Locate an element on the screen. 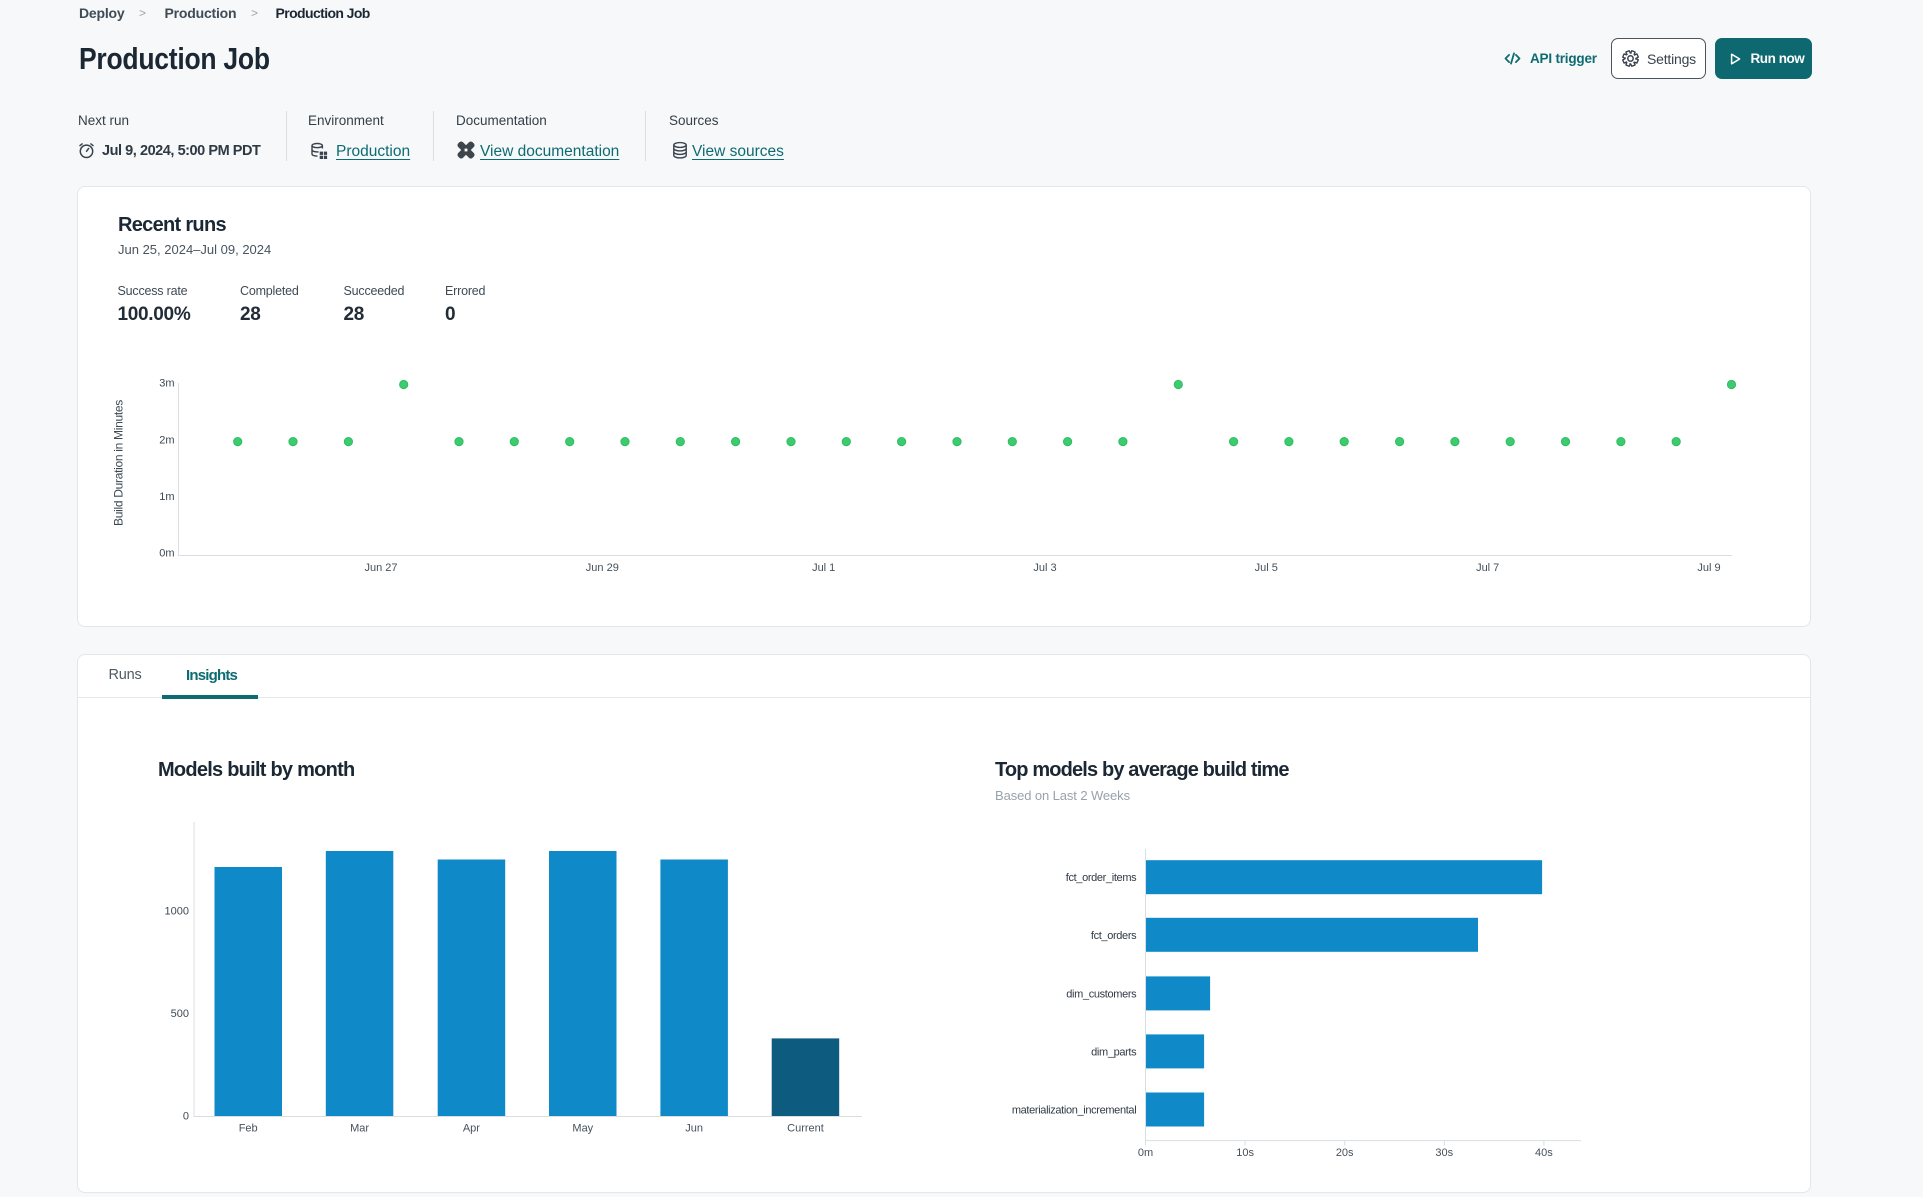 Image resolution: width=1923 pixels, height=1197 pixels. svg-text: 40s is located at coordinates (1544, 1153).